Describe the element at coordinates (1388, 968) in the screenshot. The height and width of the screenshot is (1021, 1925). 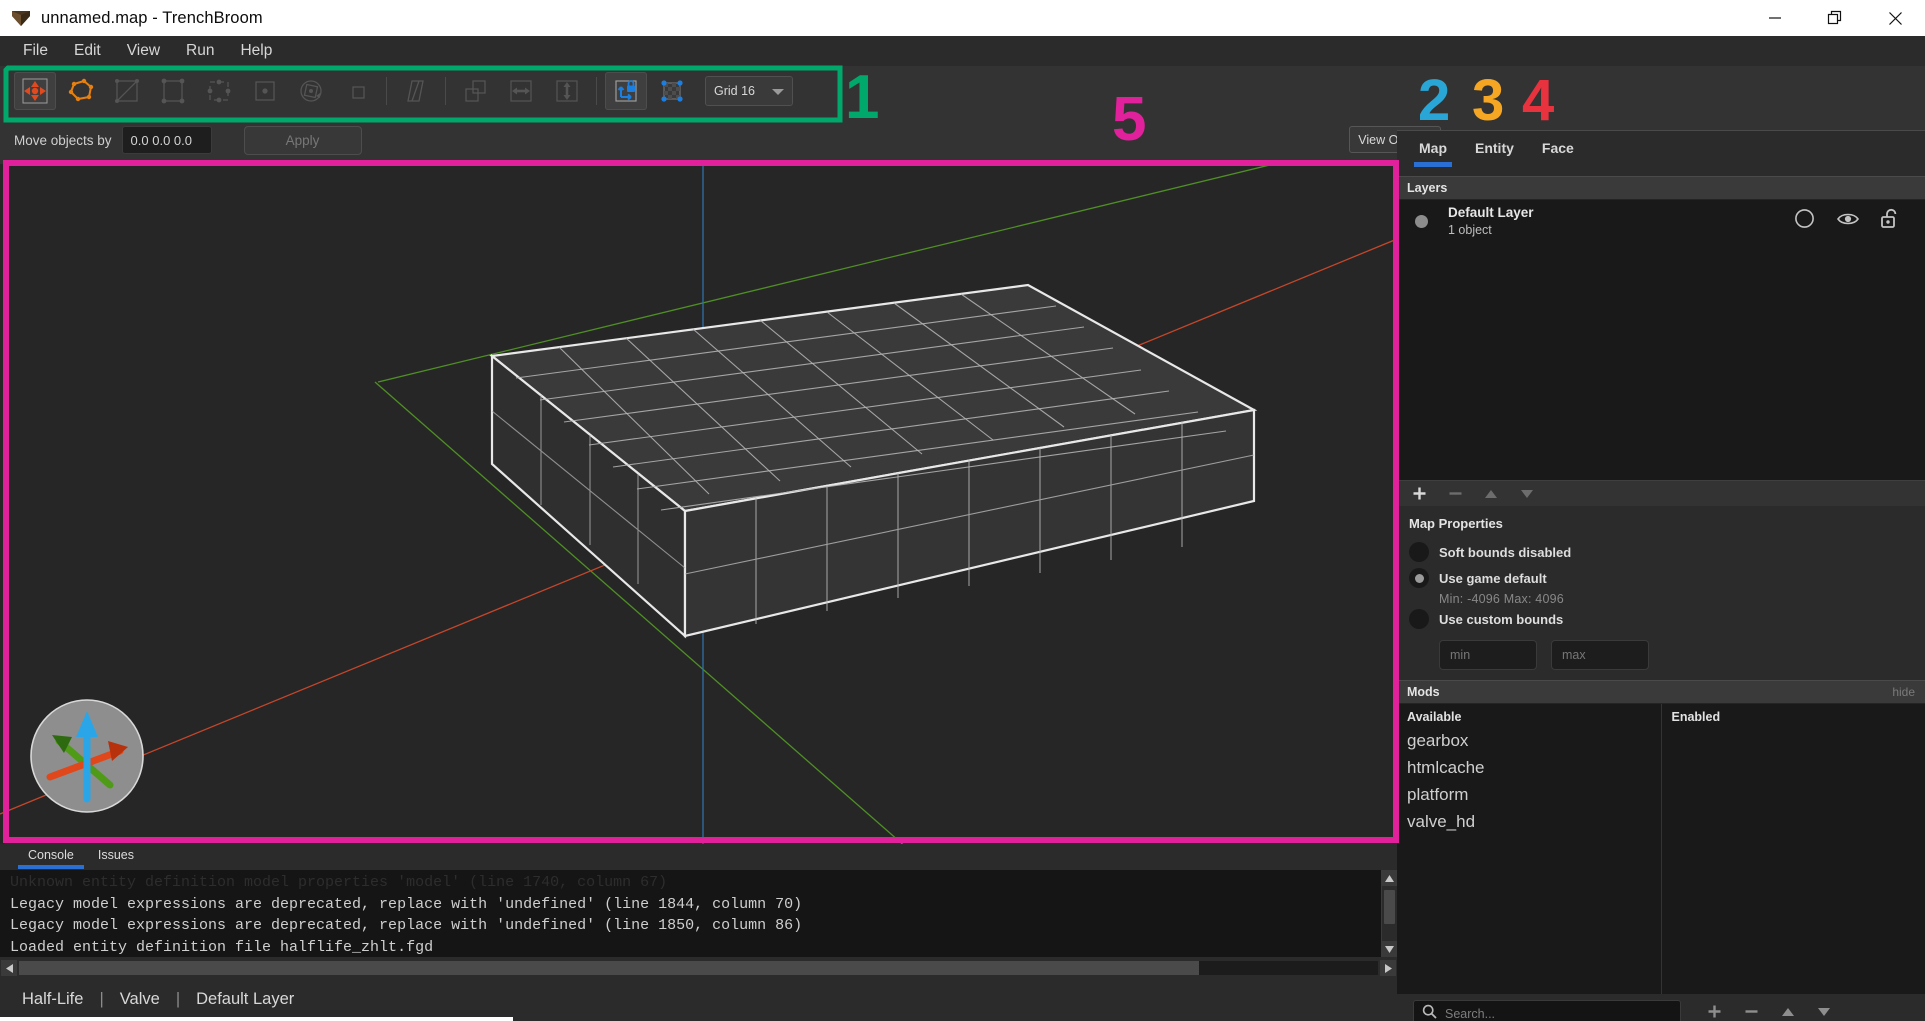
I see `scroll-right-icon` at that location.